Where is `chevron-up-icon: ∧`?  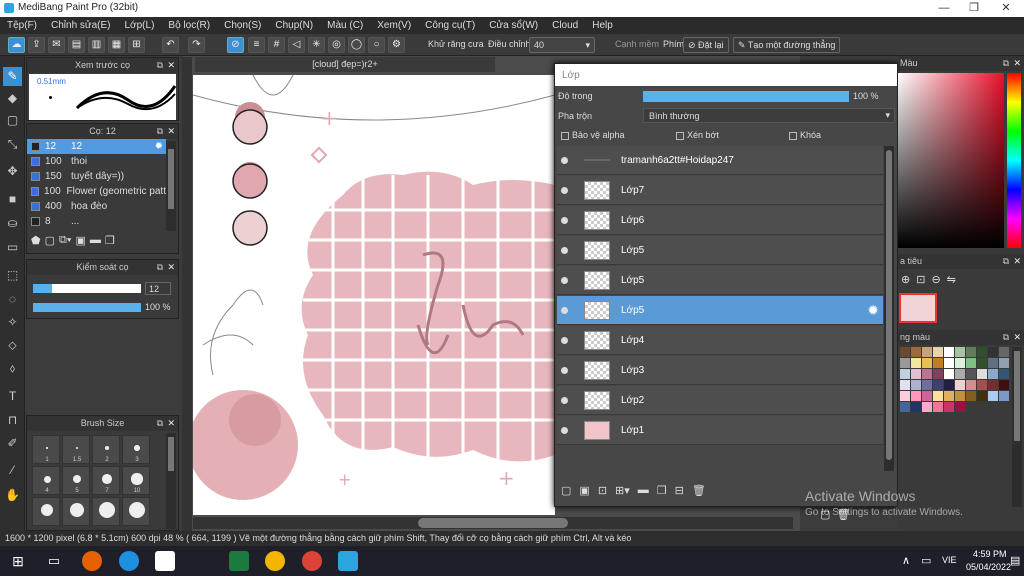
chevron-up-icon: ∧ is located at coordinates (906, 560).